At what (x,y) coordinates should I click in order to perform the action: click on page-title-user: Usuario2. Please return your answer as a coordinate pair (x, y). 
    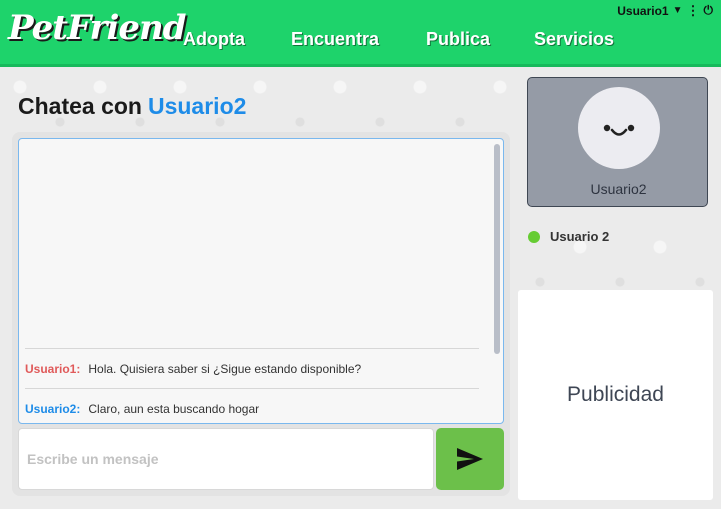
    Looking at the image, I should click on (197, 106).